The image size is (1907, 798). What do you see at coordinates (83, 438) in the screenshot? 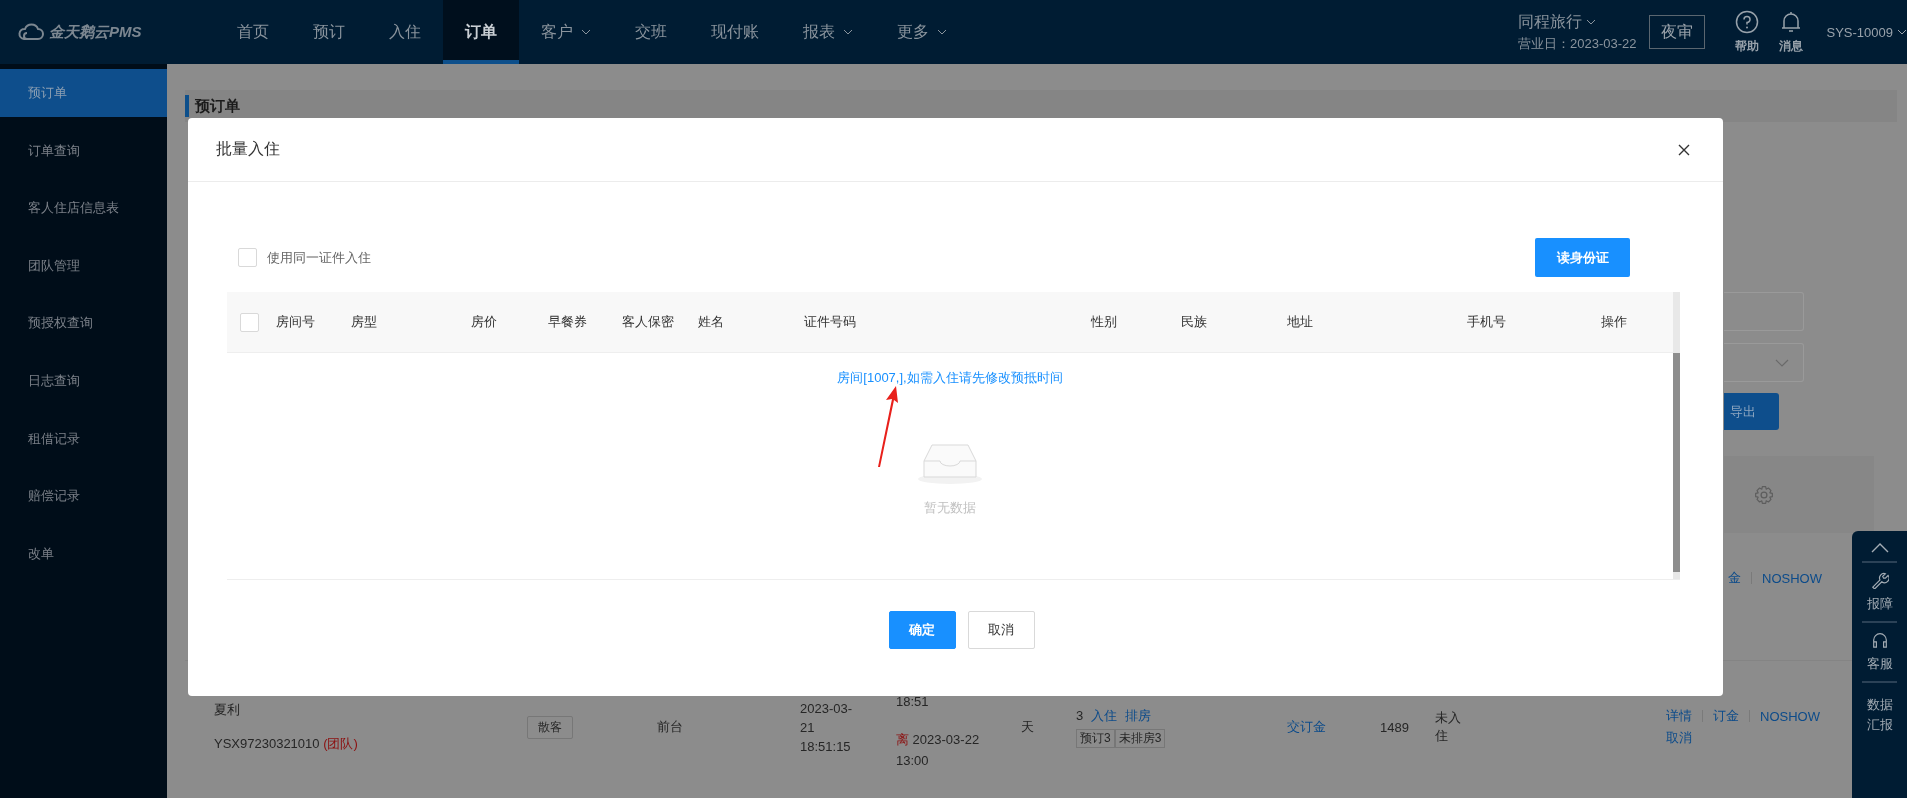
I see `sidebar-item: 租借记录` at bounding box center [83, 438].